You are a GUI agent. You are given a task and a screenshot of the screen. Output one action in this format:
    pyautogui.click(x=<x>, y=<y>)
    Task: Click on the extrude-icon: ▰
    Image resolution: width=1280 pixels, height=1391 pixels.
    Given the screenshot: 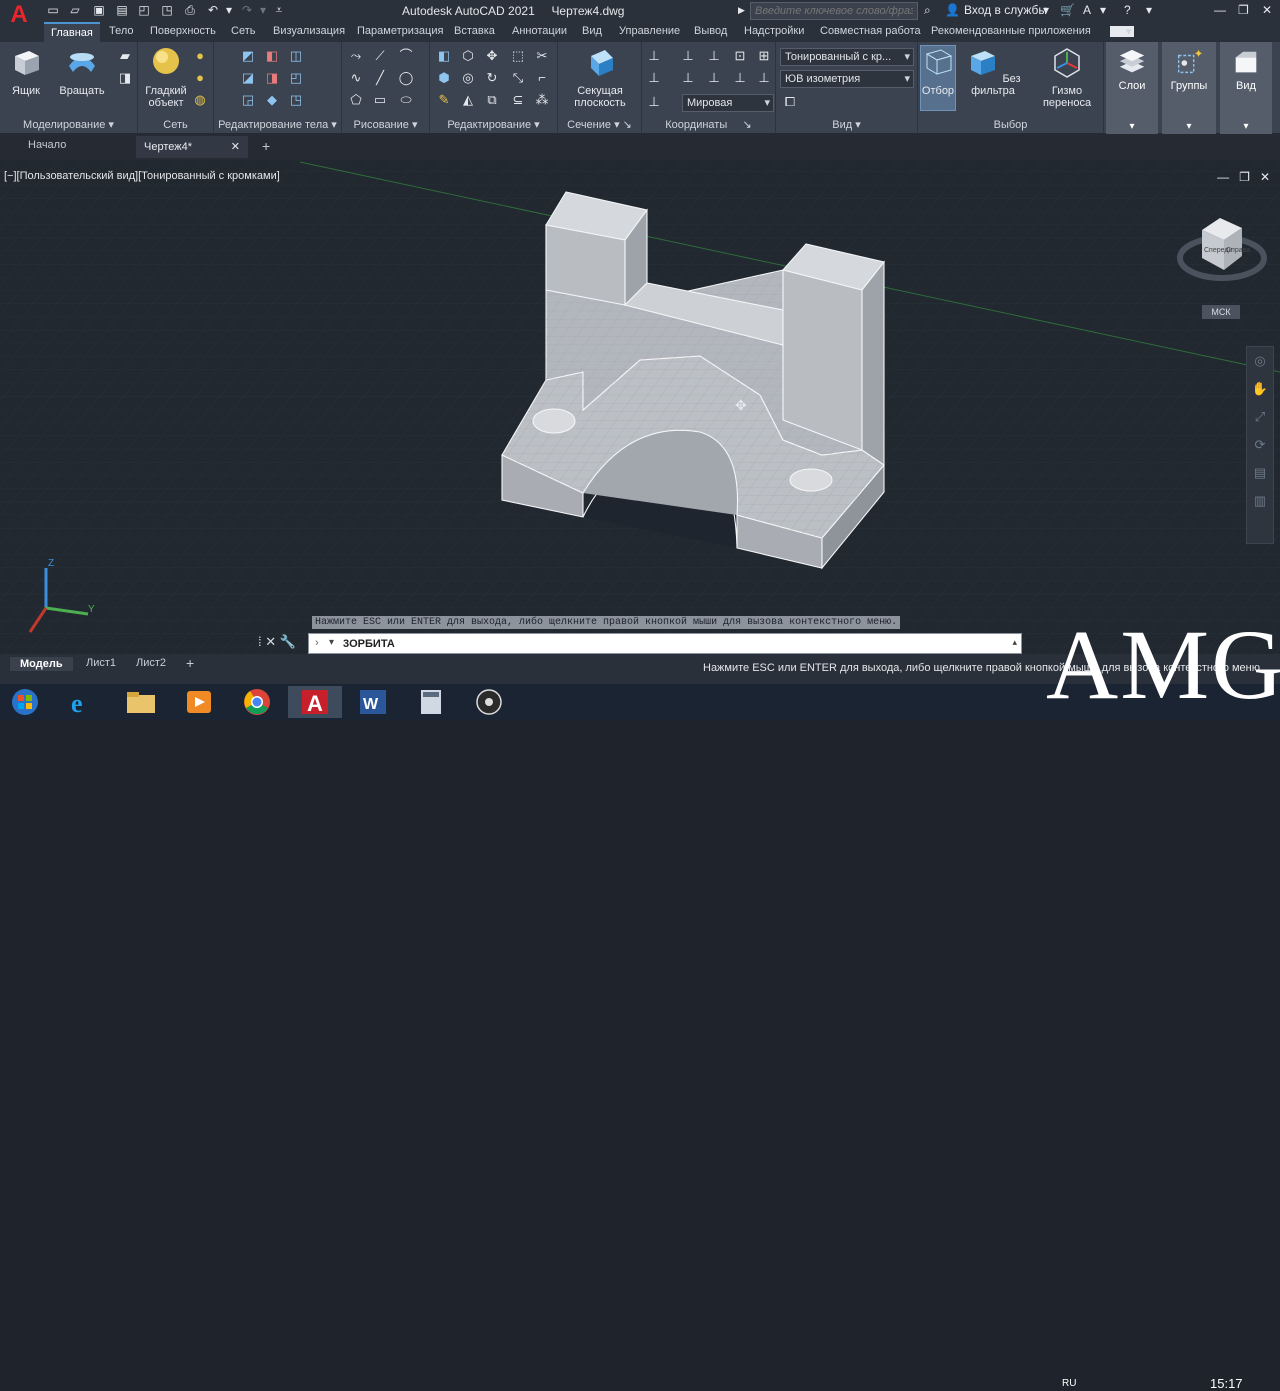 What is the action you would take?
    pyautogui.click(x=125, y=56)
    